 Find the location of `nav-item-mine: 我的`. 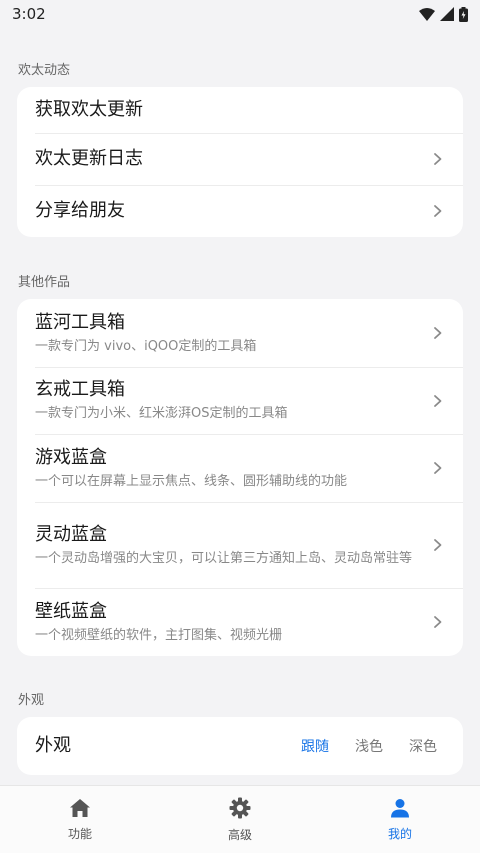

nav-item-mine: 我的 is located at coordinates (400, 820).